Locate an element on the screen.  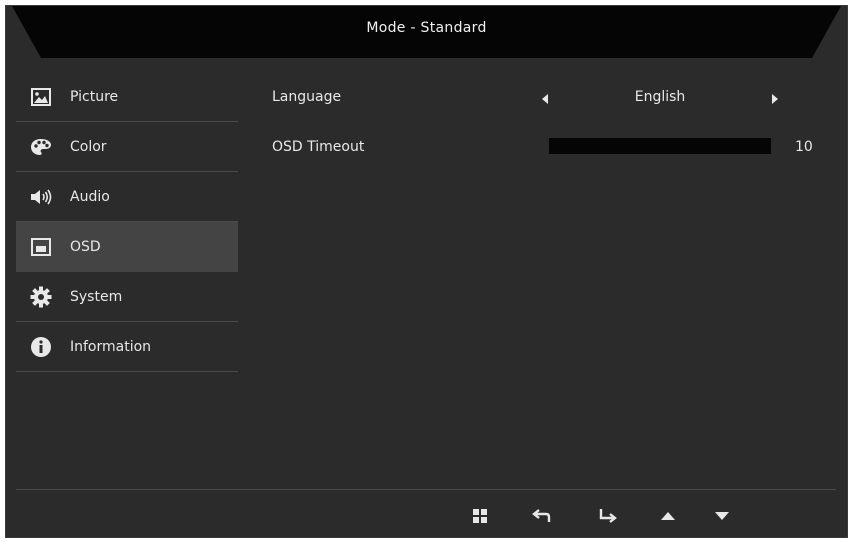
gear-icon is located at coordinates (41, 297).